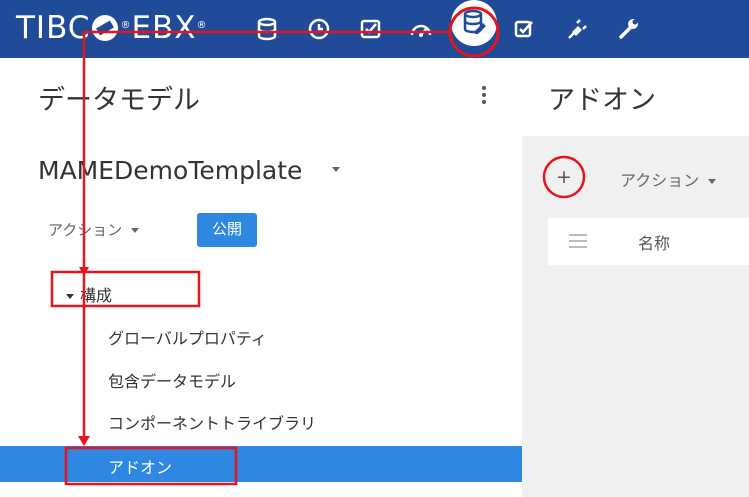  I want to click on tree-item-included-data-models: 包含データモデル, so click(172, 380).